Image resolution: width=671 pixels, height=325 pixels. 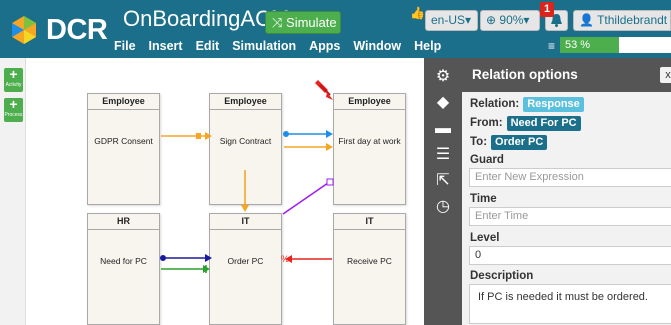 I want to click on menu-apps: Apps, so click(x=324, y=47).